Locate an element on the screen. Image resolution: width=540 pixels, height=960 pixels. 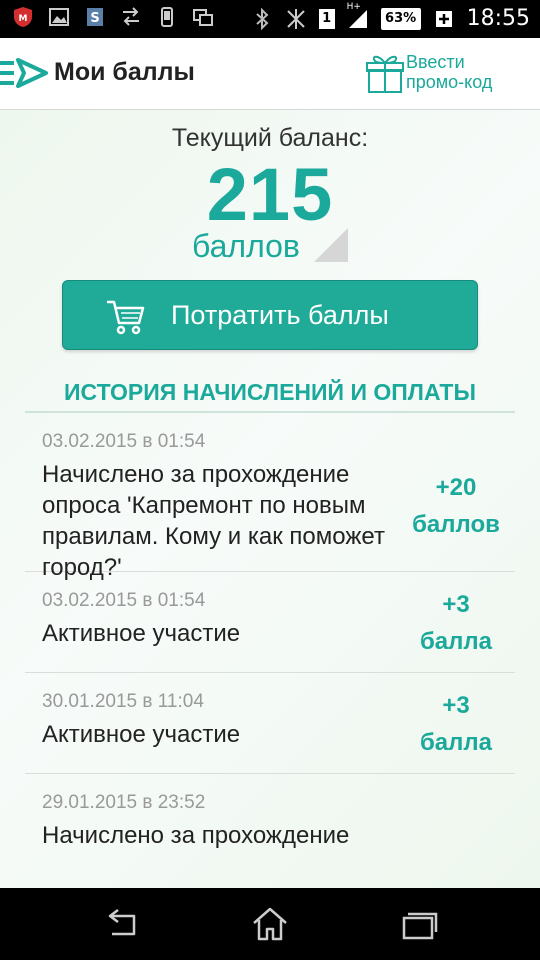
cart-icon is located at coordinates (126, 317).